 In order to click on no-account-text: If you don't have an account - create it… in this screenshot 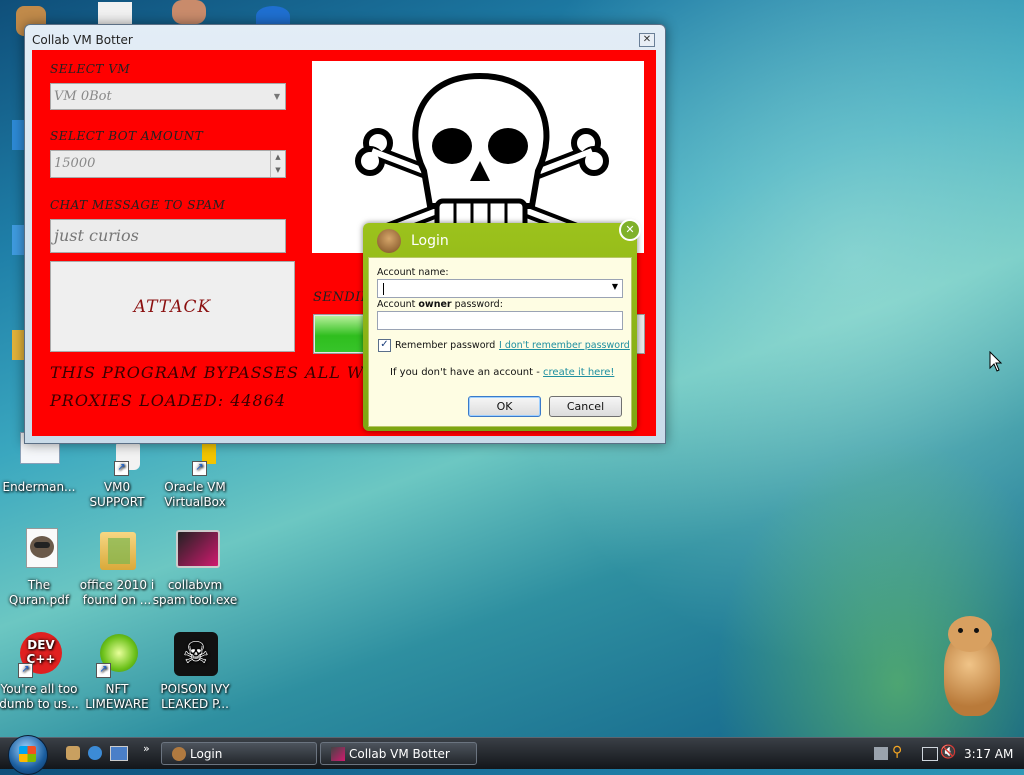, I will do `click(502, 372)`.